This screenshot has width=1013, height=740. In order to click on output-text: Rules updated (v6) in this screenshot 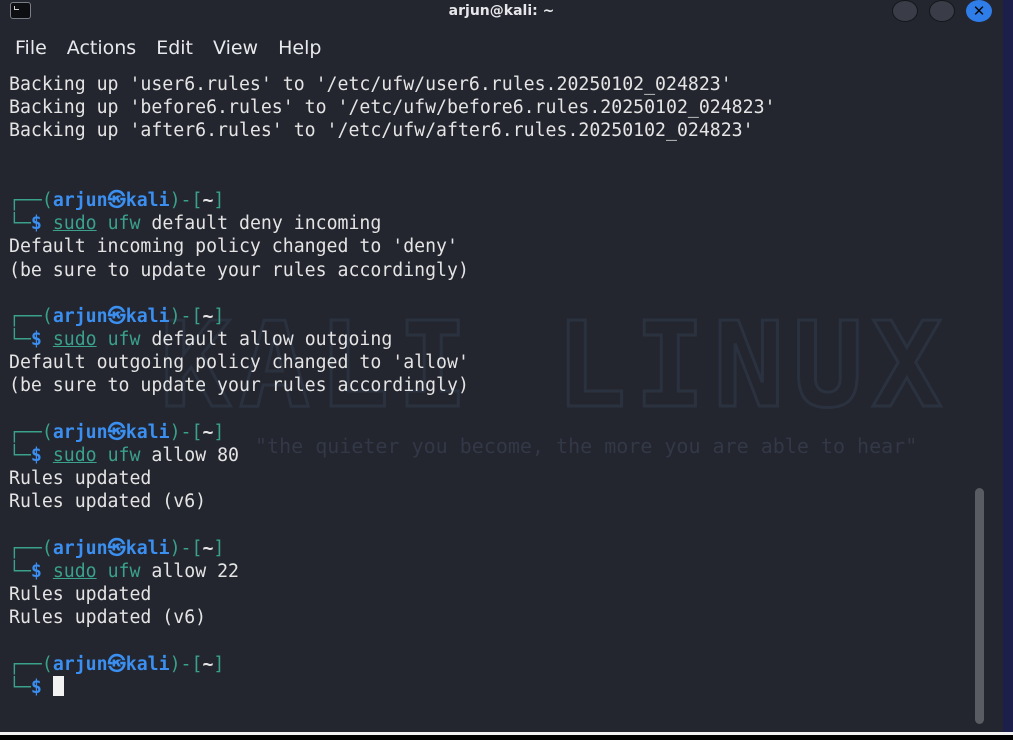, I will do `click(108, 502)`.